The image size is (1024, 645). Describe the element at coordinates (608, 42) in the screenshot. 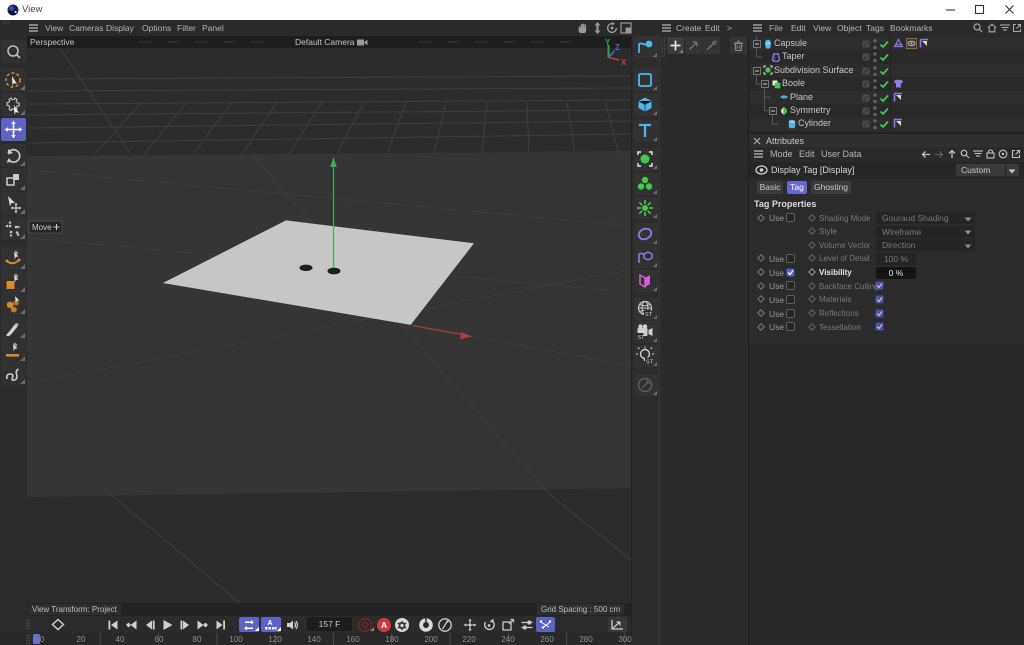

I see `svg-text: Y` at that location.